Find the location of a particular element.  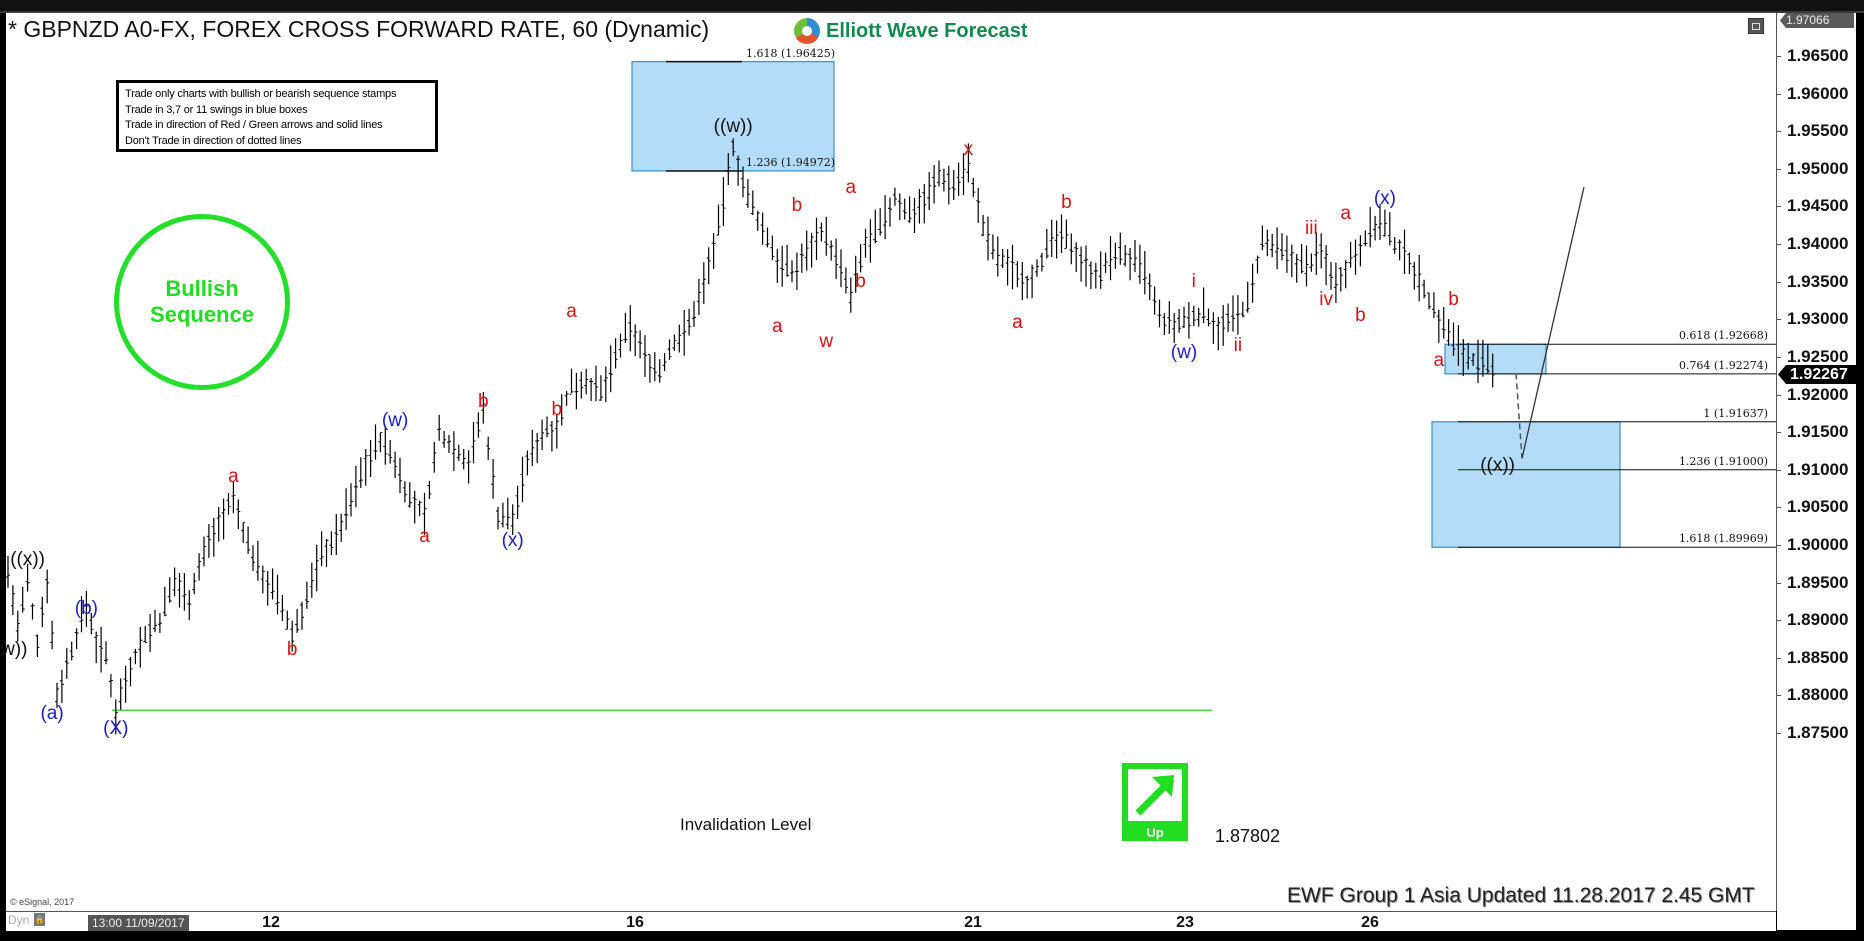

time-tick-label: 23 is located at coordinates (1185, 922).